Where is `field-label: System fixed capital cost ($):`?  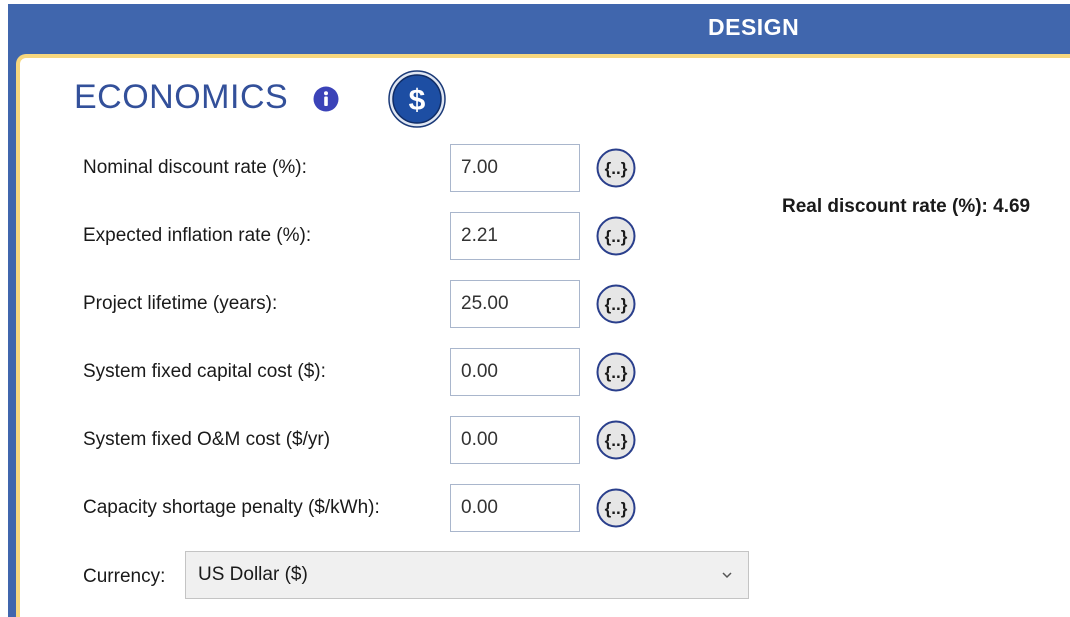
field-label: System fixed capital cost ($): is located at coordinates (204, 371).